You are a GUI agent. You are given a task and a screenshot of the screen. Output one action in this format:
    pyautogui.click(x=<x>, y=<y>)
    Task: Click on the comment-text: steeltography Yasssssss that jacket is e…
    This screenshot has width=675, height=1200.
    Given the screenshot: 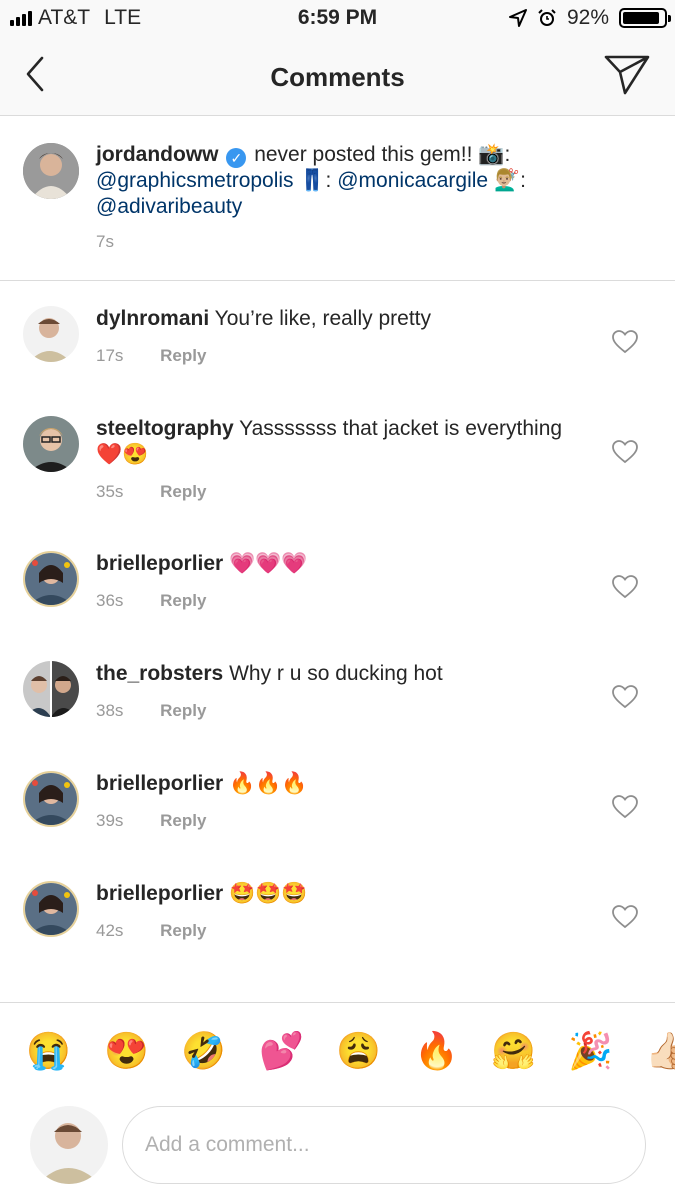 What is the action you would take?
    pyautogui.click(x=336, y=442)
    